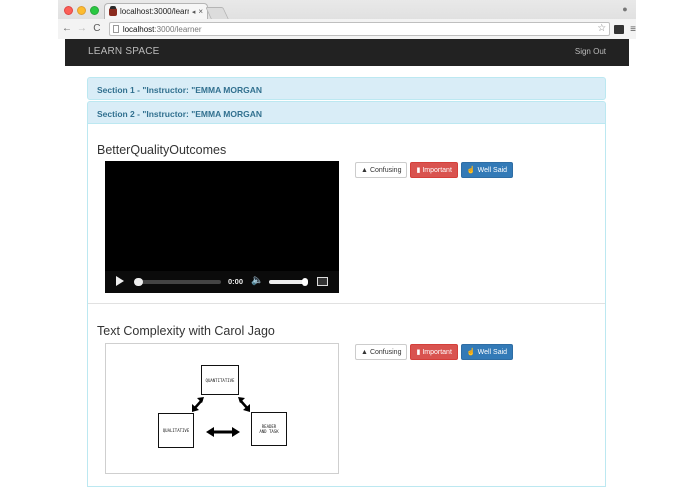 The height and width of the screenshot is (494, 695). I want to click on volume-icon: 🔈, so click(257, 281).